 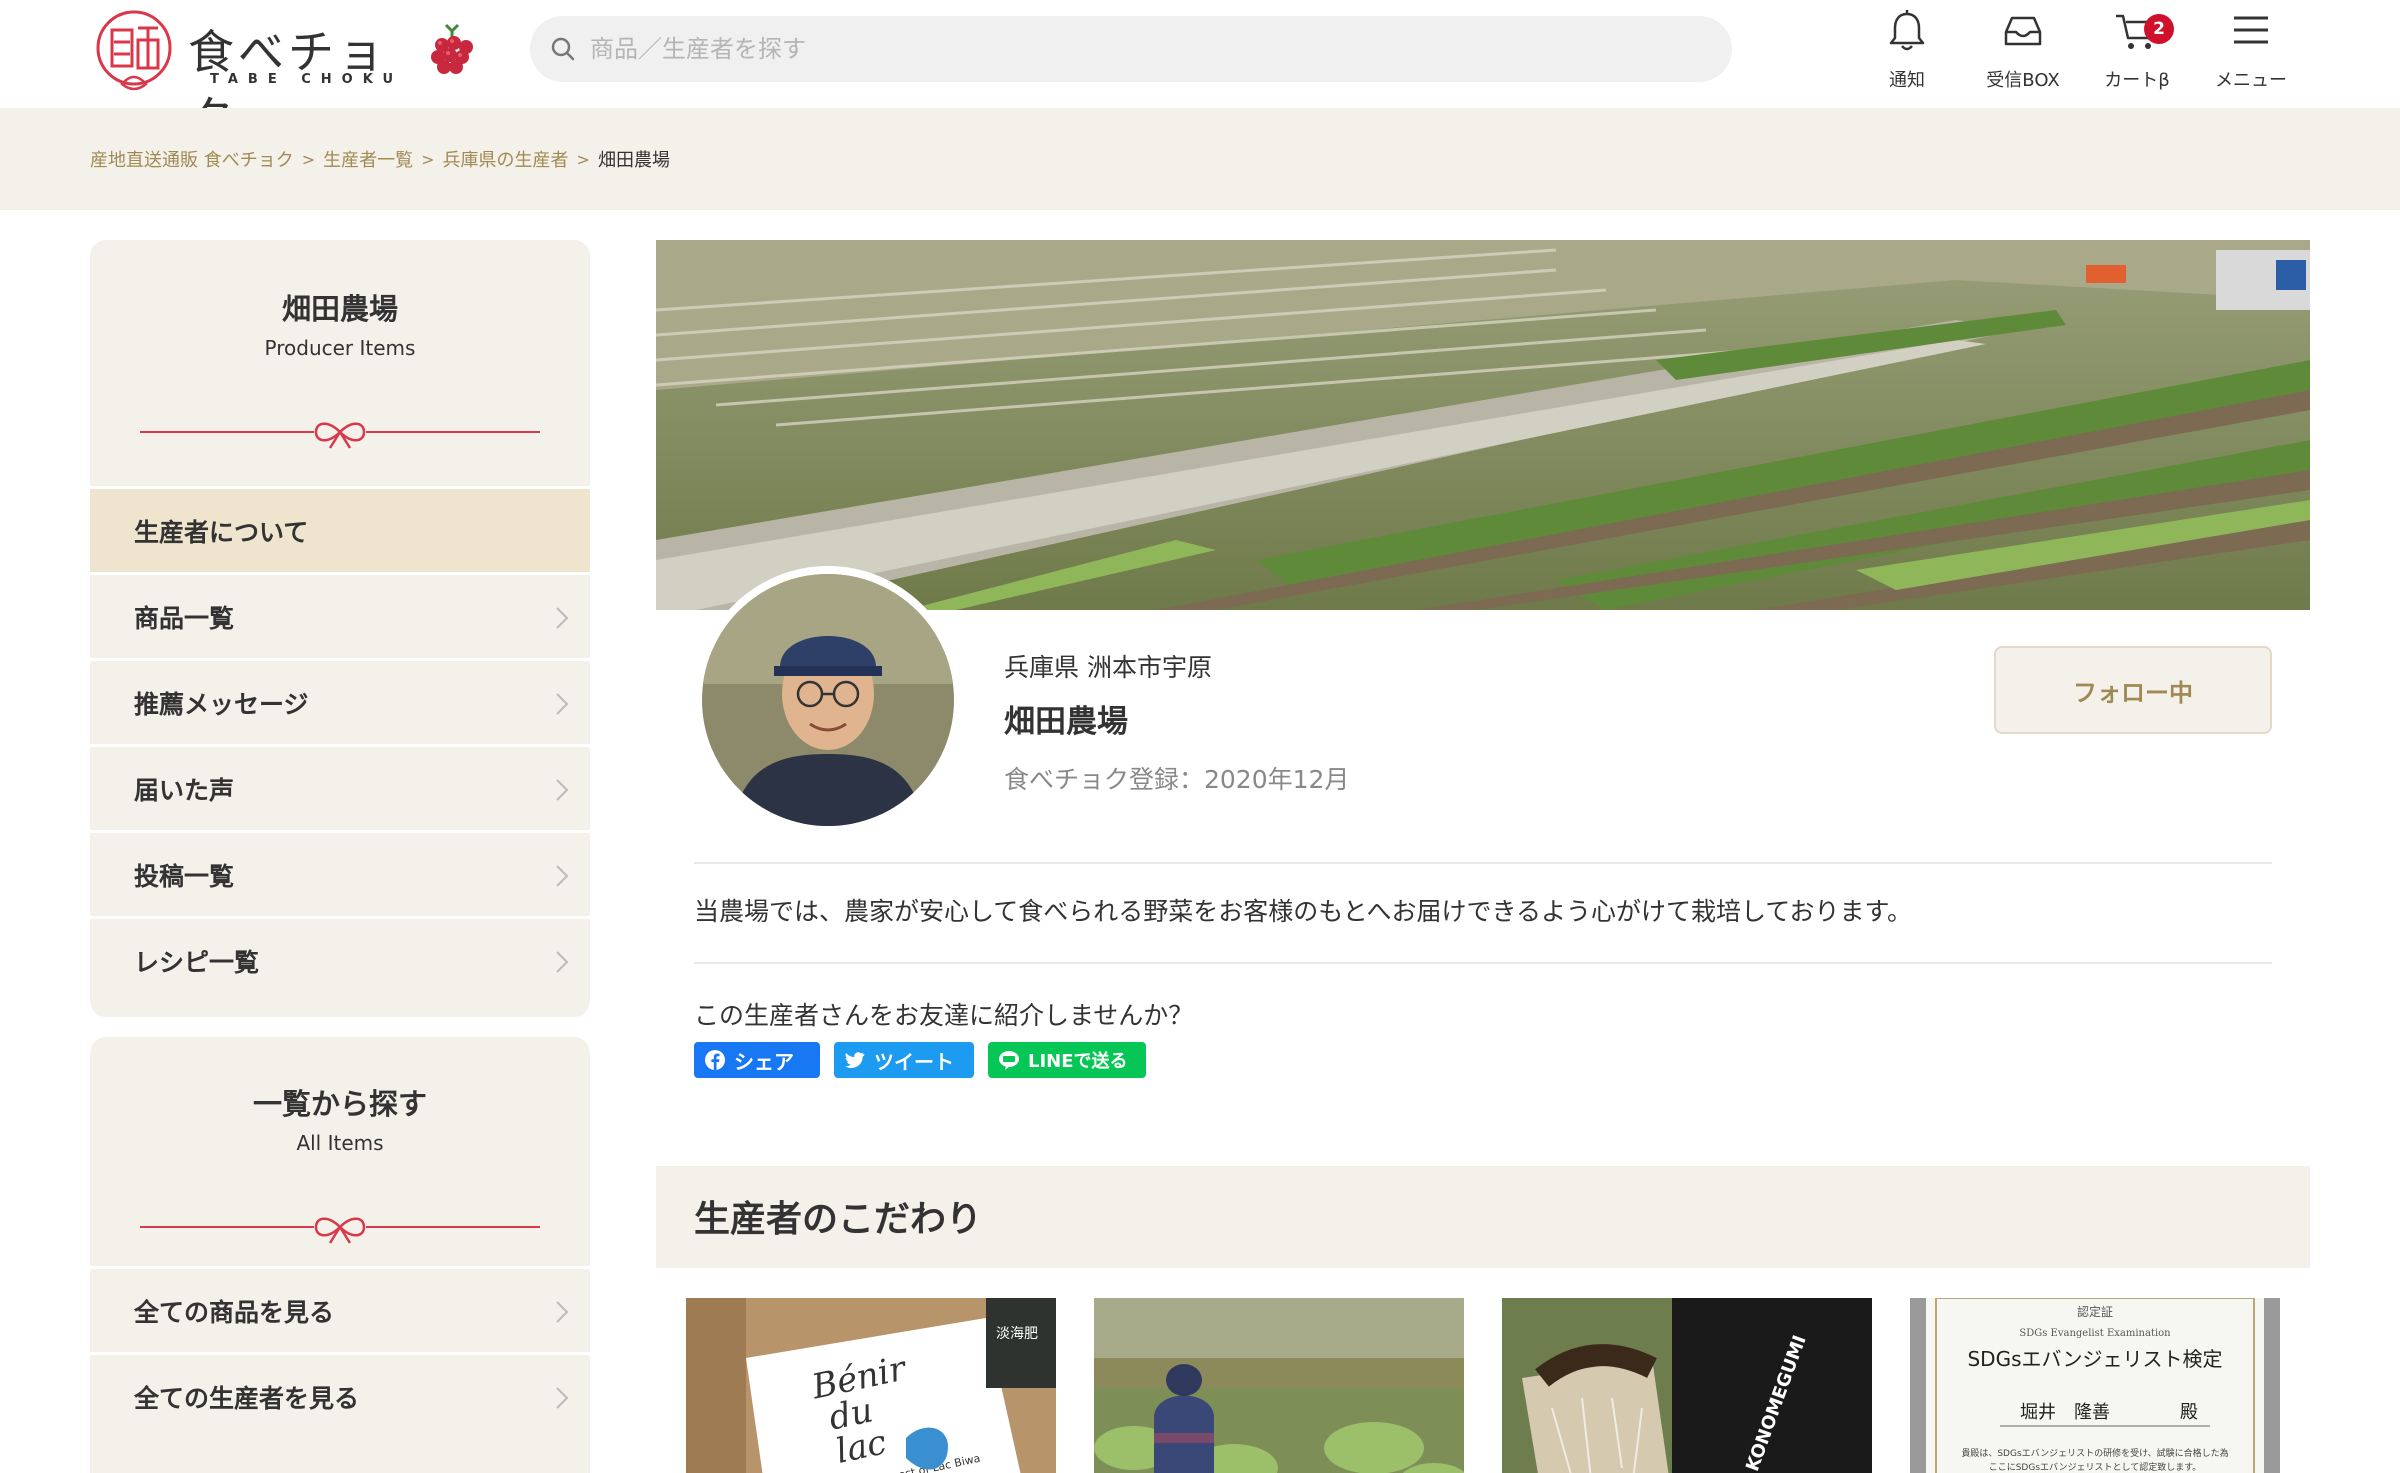 What do you see at coordinates (340, 1143) in the screenshot?
I see `sidebar-browse-subtitle: All Items` at bounding box center [340, 1143].